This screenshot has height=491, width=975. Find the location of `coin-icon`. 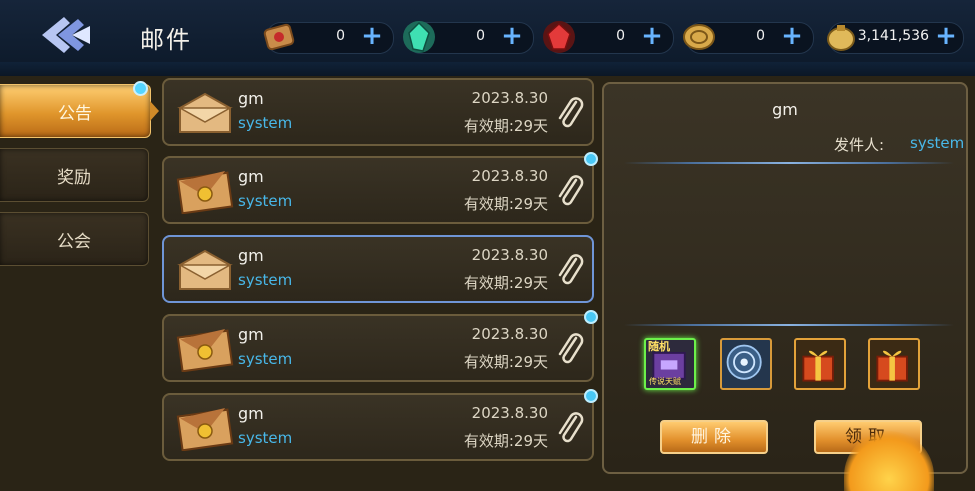

coin-icon is located at coordinates (699, 37).